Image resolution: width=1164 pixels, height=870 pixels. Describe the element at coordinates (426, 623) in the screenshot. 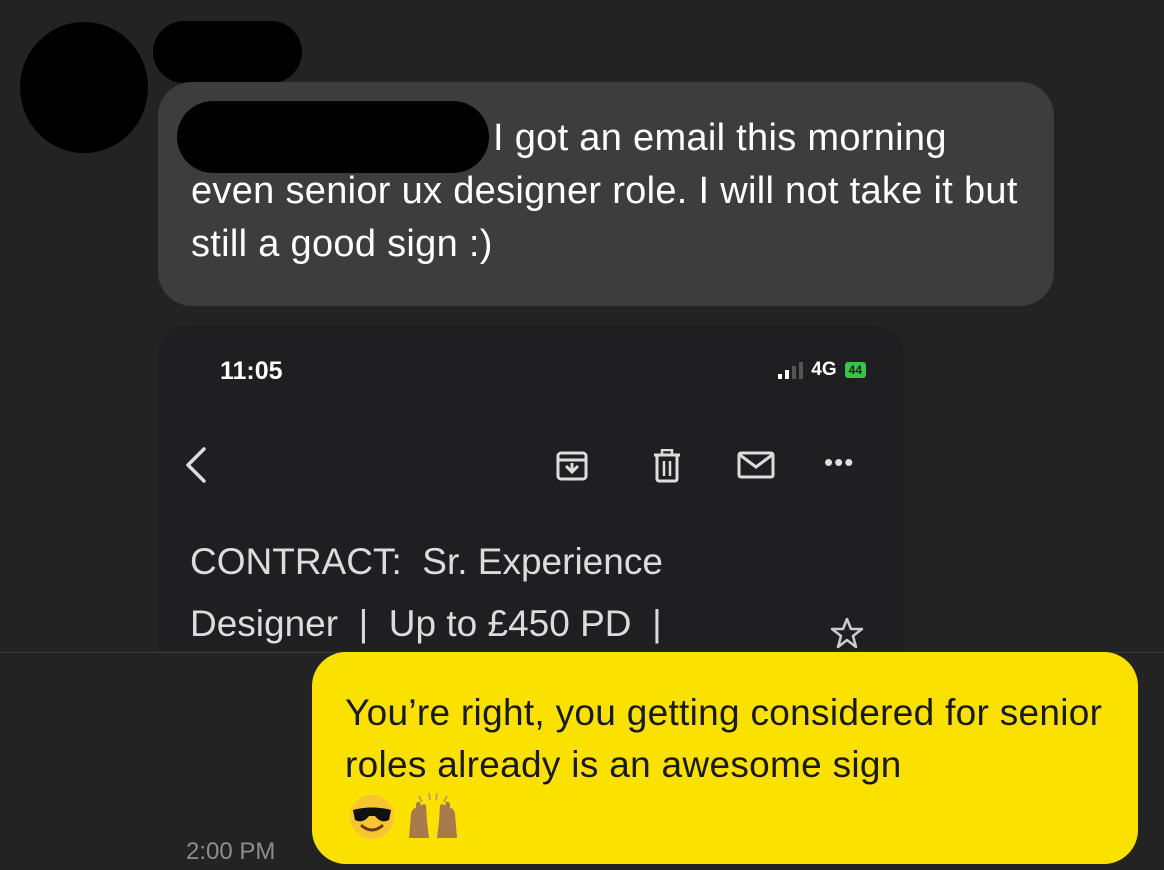

I see `email-subject-line-2: Designer | Up to £450 PD |` at that location.